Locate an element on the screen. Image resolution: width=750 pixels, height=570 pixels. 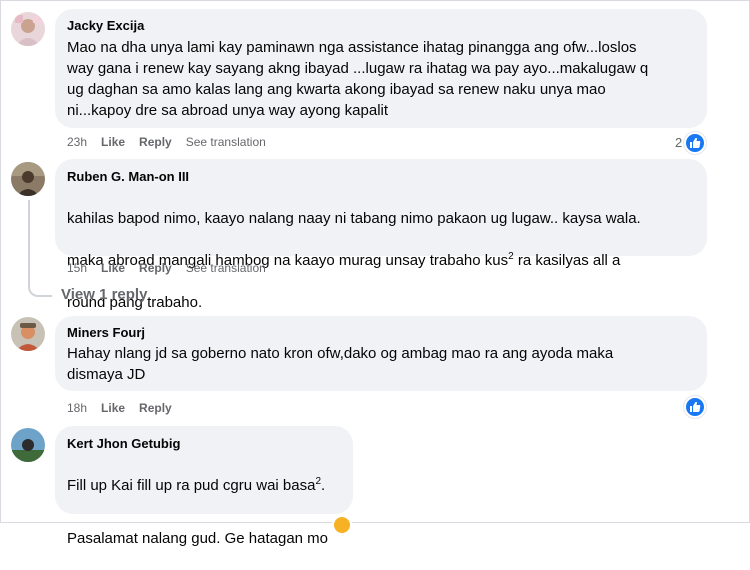
comment-time-1: 23h is located at coordinates (77, 142).